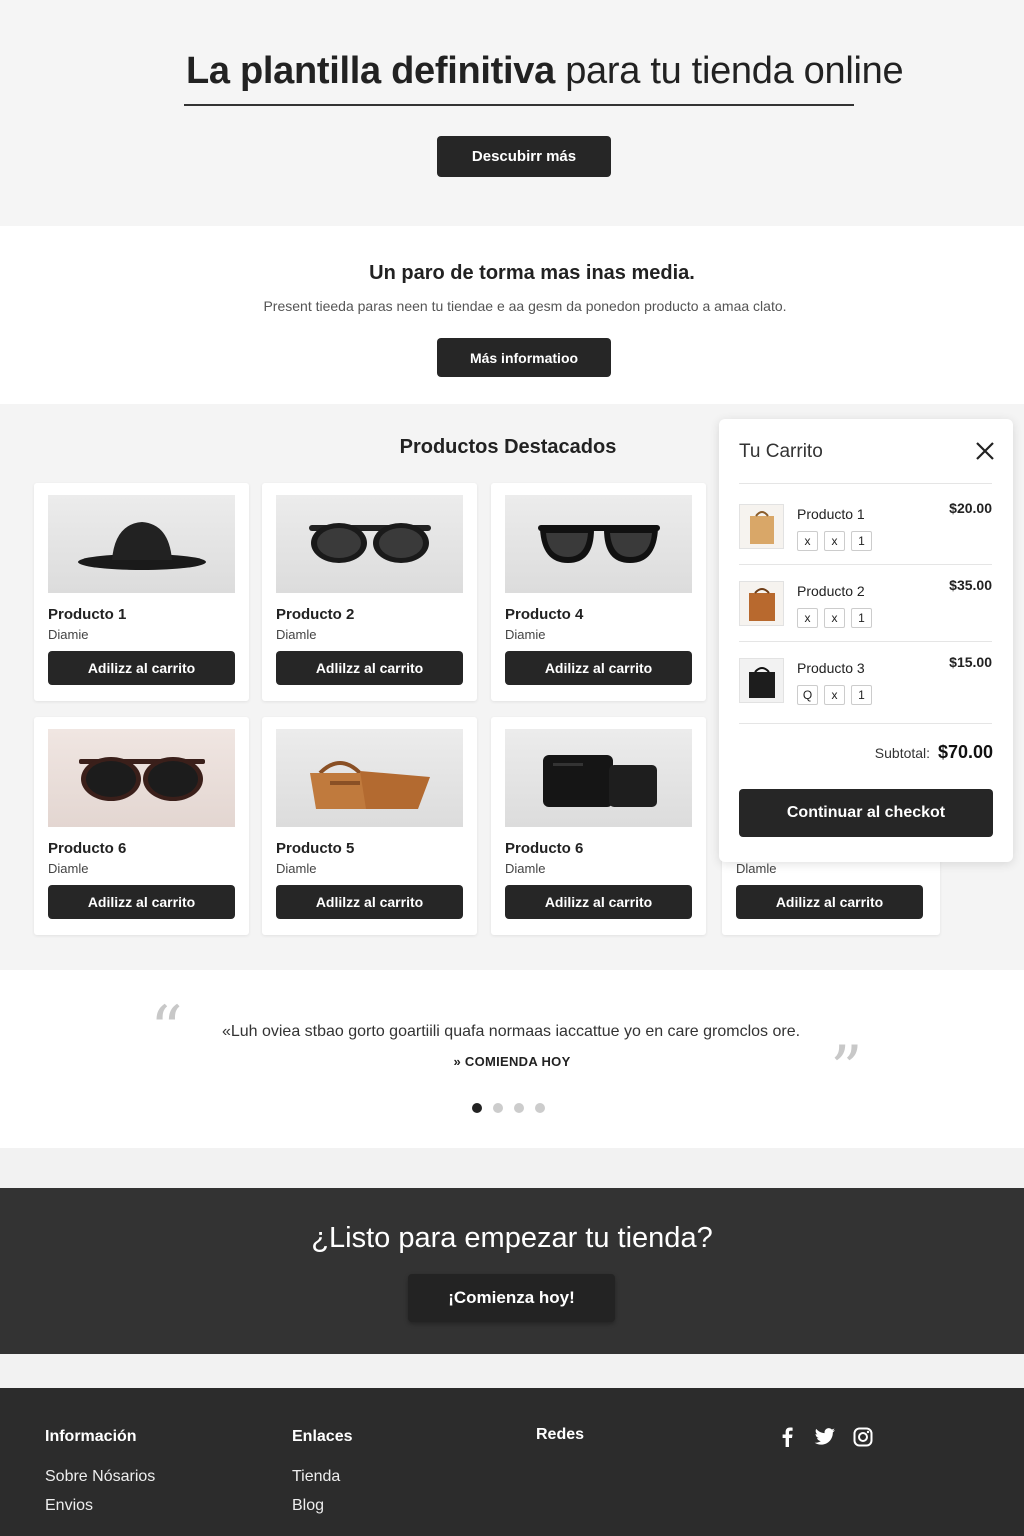 Image resolution: width=1024 pixels, height=1536 pixels. Describe the element at coordinates (831, 668) in the screenshot. I see `cart-item-name: Producto 3` at that location.